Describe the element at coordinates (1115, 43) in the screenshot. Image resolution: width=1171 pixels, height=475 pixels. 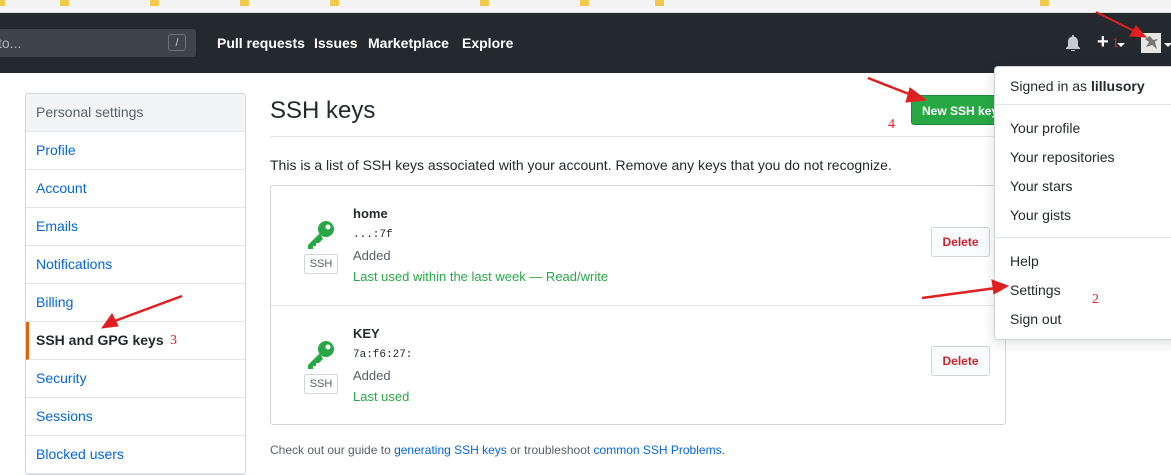
I see `annotation-step-1: 1` at that location.